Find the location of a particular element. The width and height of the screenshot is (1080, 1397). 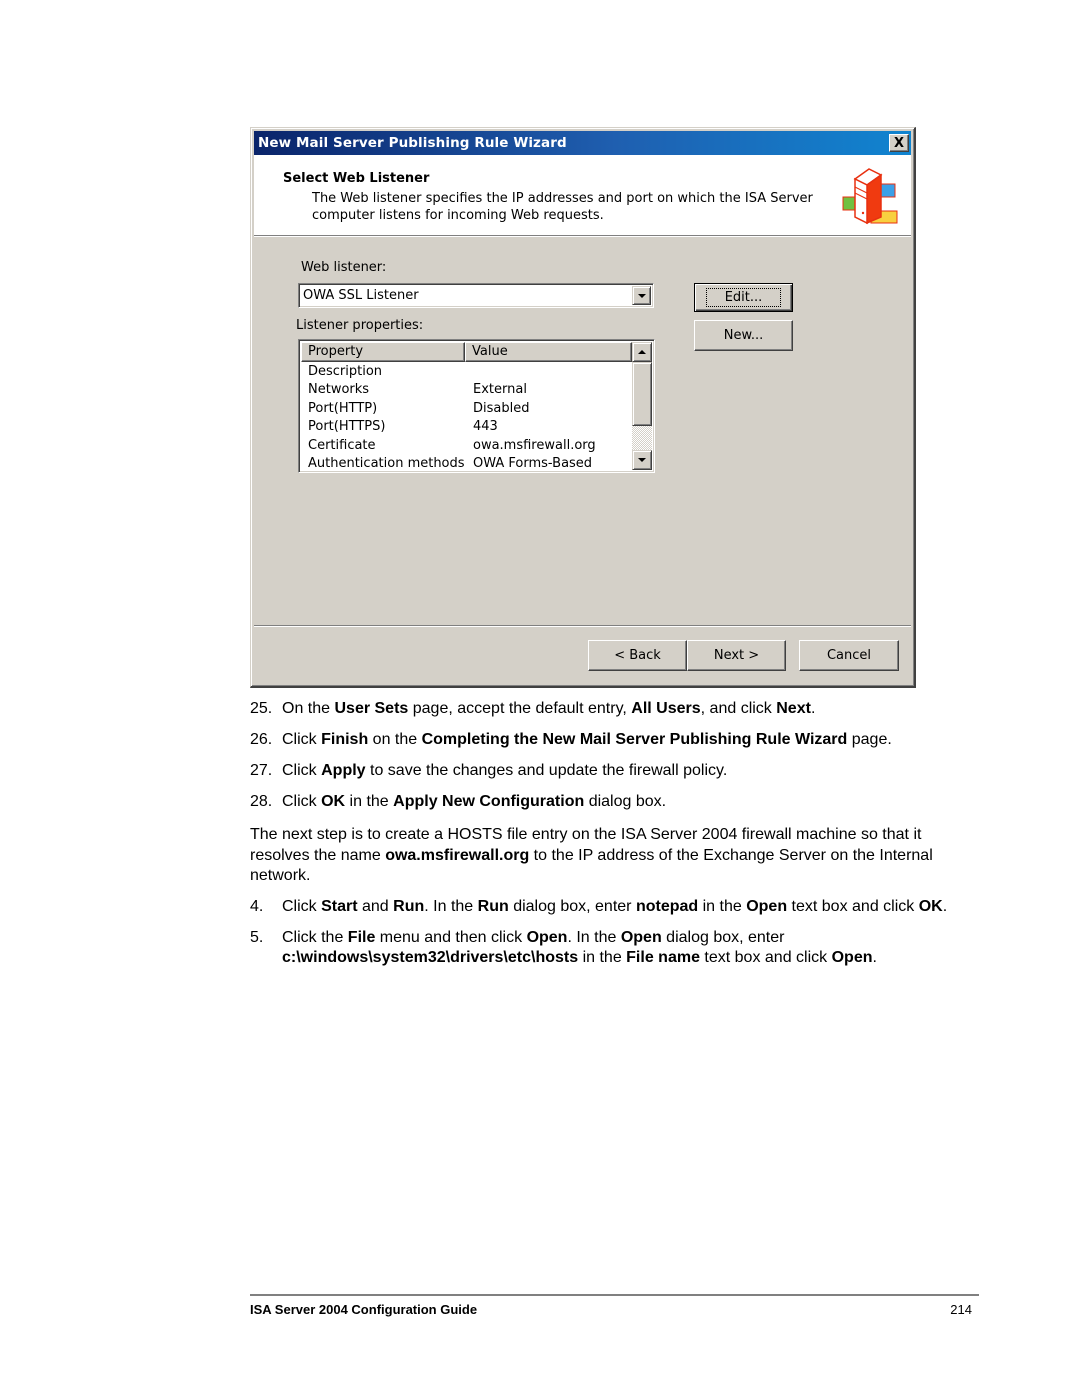

next-button: Next > is located at coordinates (736, 655).